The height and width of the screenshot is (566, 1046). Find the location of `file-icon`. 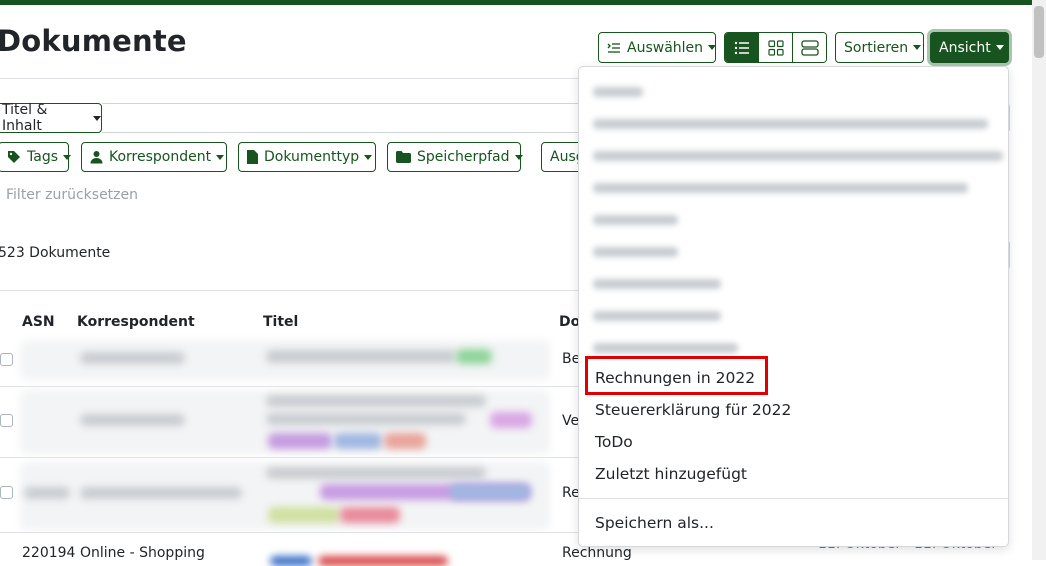

file-icon is located at coordinates (252, 157).